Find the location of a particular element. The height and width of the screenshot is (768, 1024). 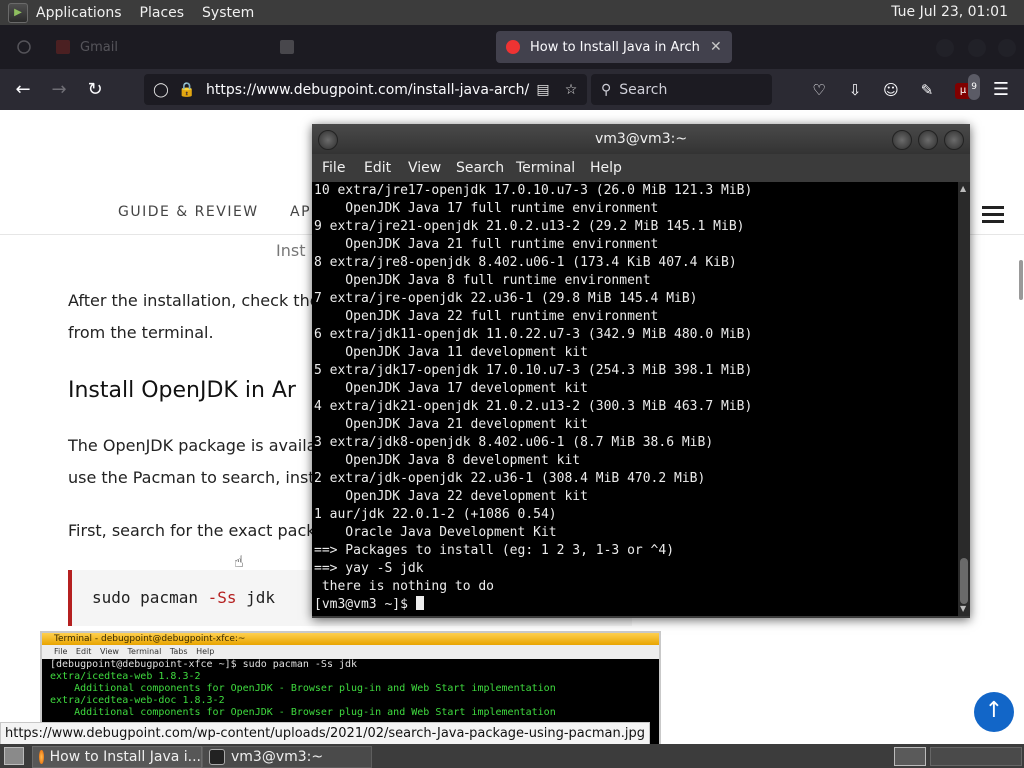

terminal-line: OpenJDK Java 22 development kit is located at coordinates (451, 496).